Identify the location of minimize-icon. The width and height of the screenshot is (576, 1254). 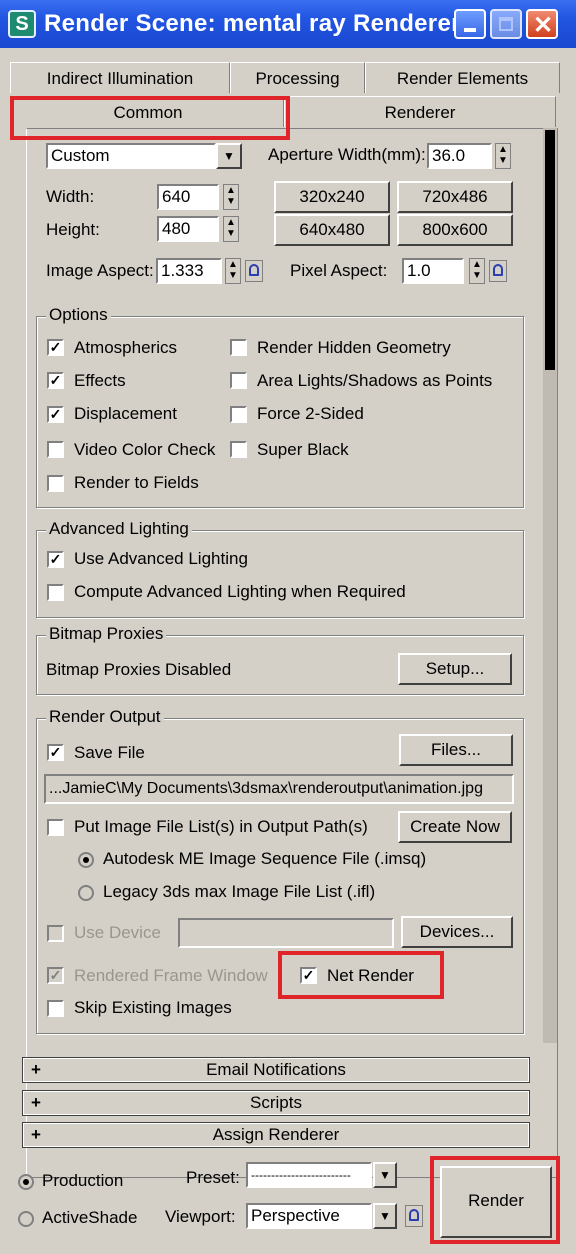
(470, 30).